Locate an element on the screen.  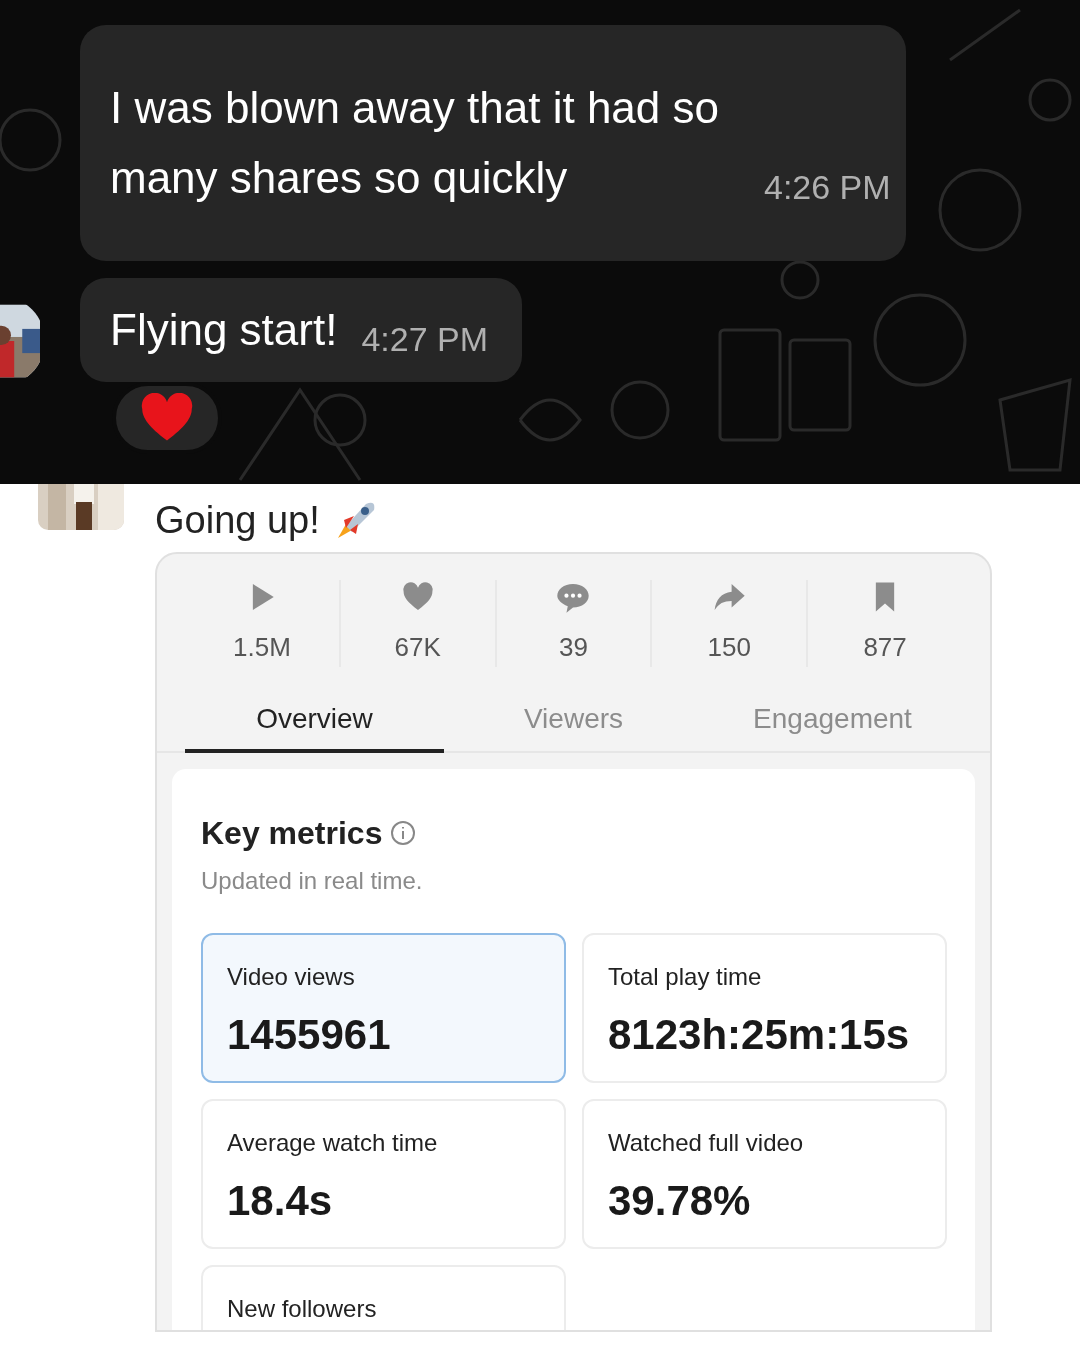
metric-value: 39.78% is located at coordinates (680, 1201).